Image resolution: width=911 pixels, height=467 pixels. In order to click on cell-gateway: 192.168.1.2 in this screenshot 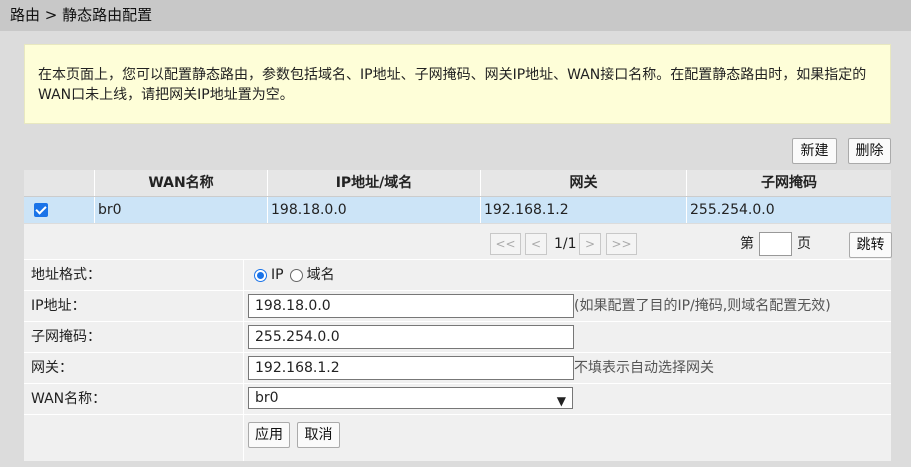, I will do `click(583, 210)`.